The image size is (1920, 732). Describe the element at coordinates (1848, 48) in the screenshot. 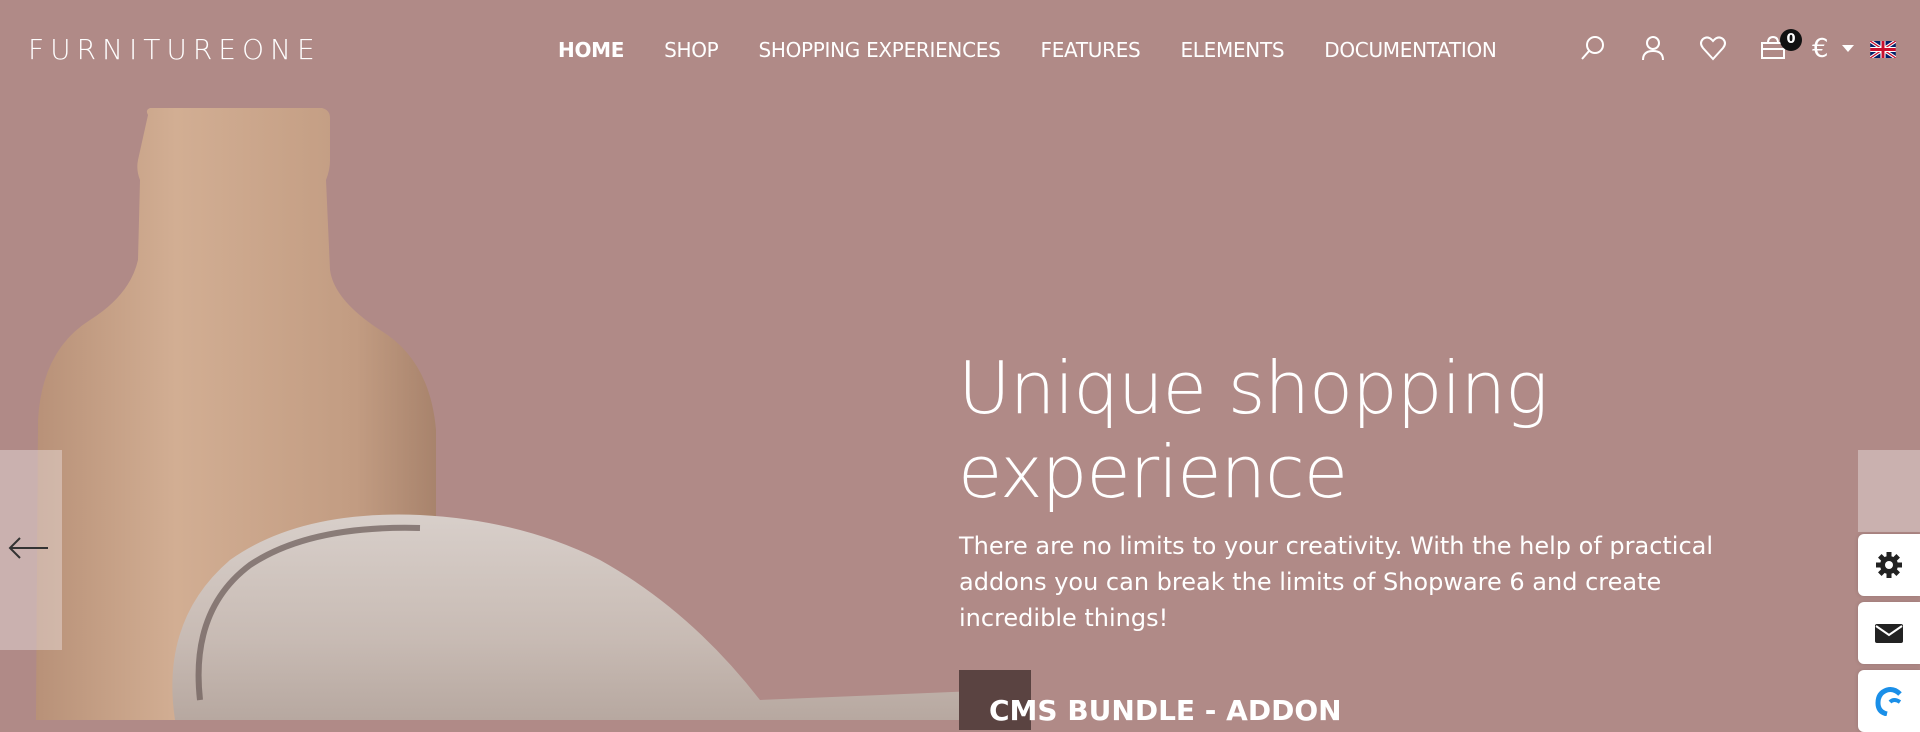

I see `chevron-down-icon` at that location.